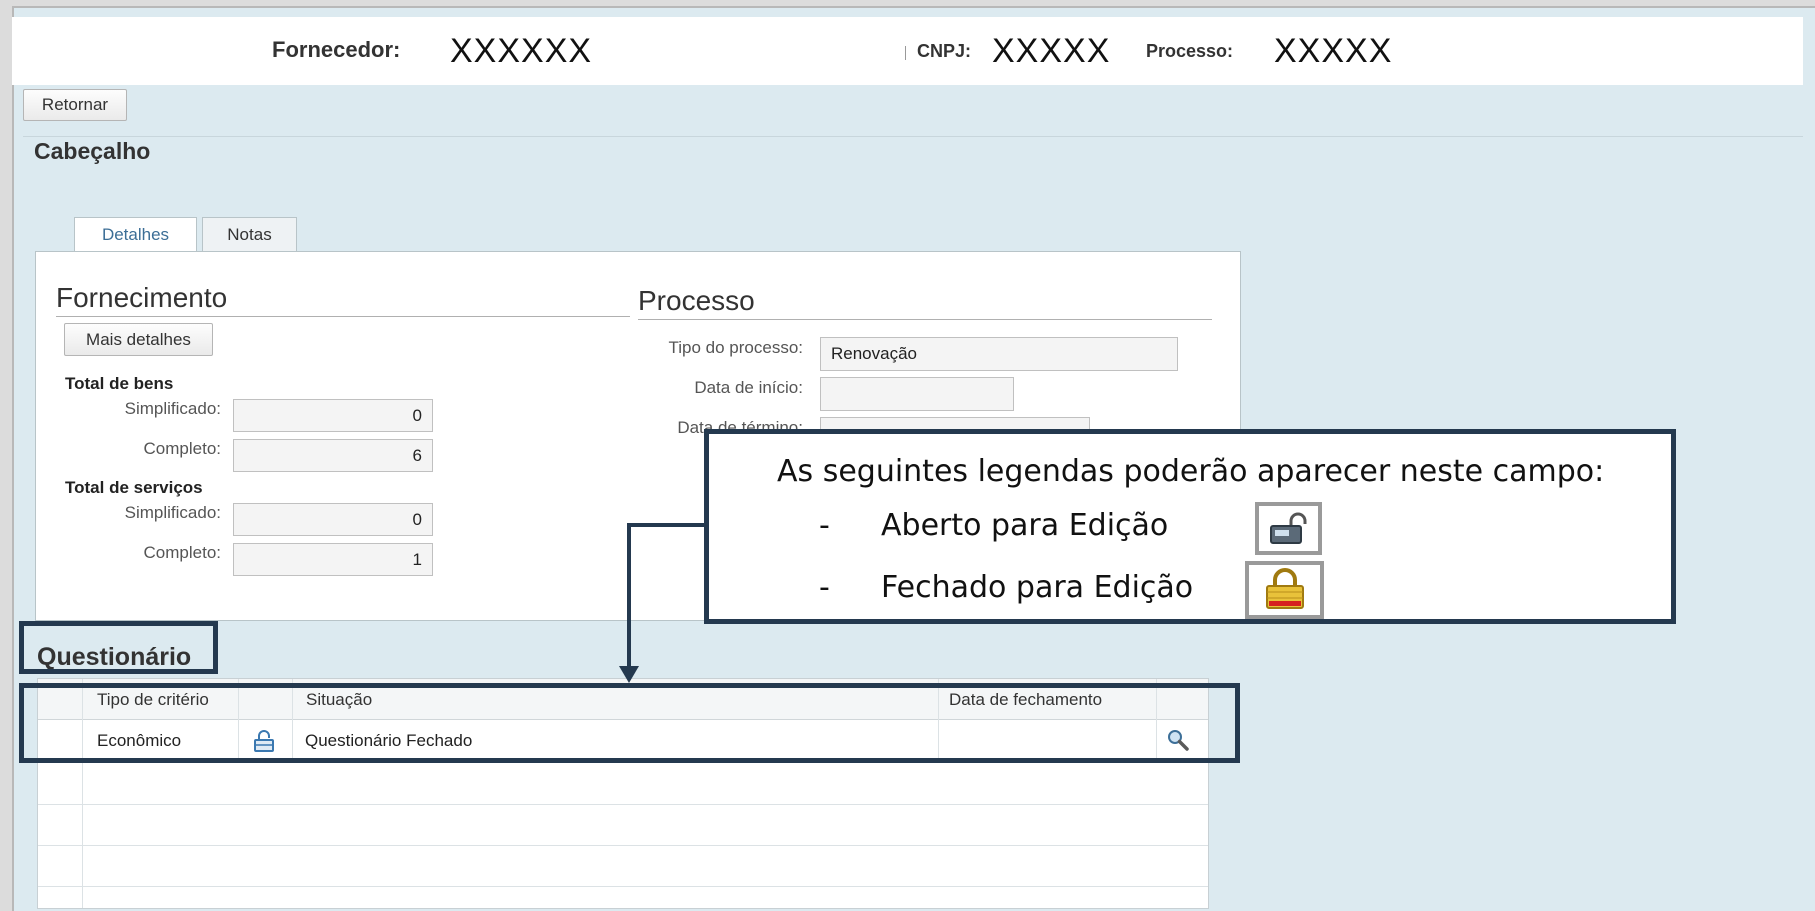 Image resolution: width=1815 pixels, height=911 pixels. Describe the element at coordinates (134, 487) in the screenshot. I see `services-total-title: Total de serviços` at that location.